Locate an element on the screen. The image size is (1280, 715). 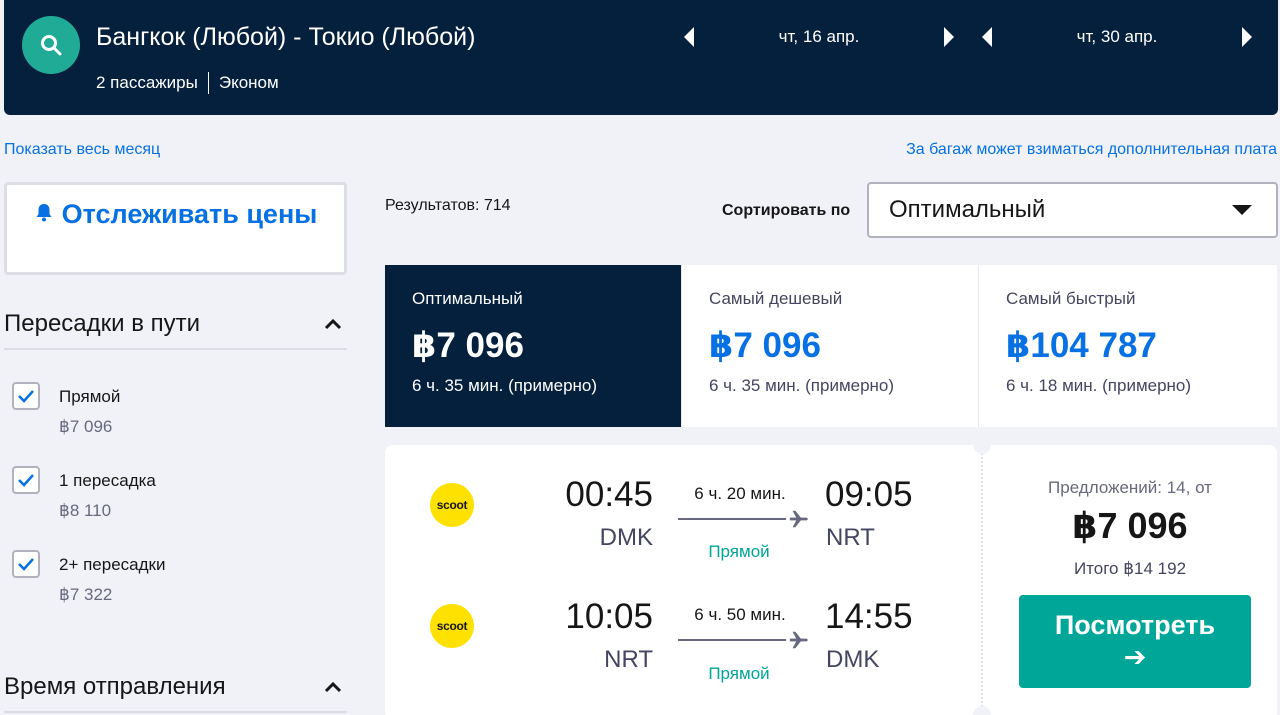
caret-down-icon is located at coordinates (1242, 210).